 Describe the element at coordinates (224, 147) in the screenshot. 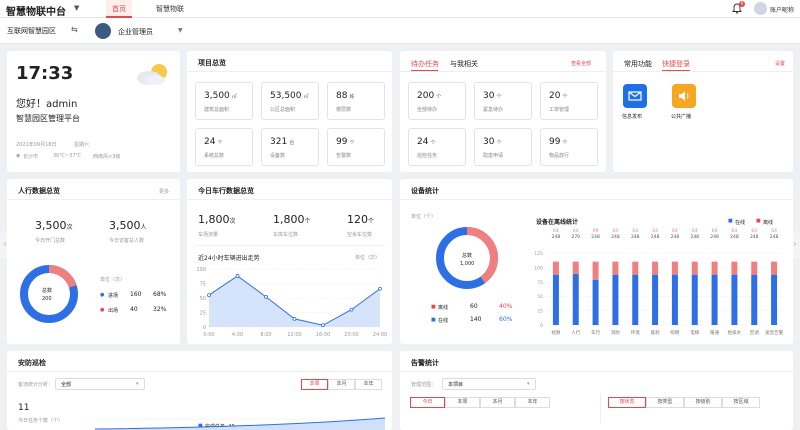

I see `stat-systems: 24 个系统总数` at that location.